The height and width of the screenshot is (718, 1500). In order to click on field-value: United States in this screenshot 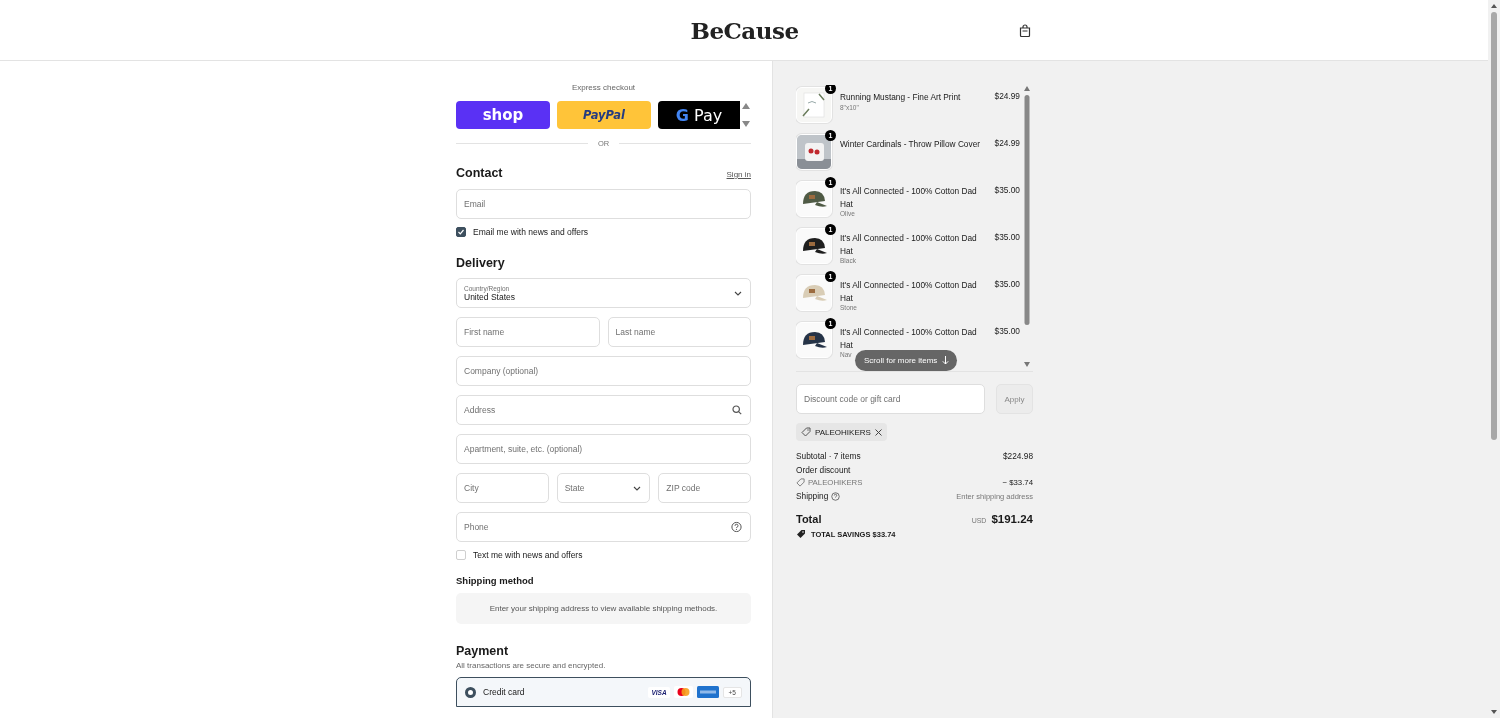, I will do `click(490, 296)`.